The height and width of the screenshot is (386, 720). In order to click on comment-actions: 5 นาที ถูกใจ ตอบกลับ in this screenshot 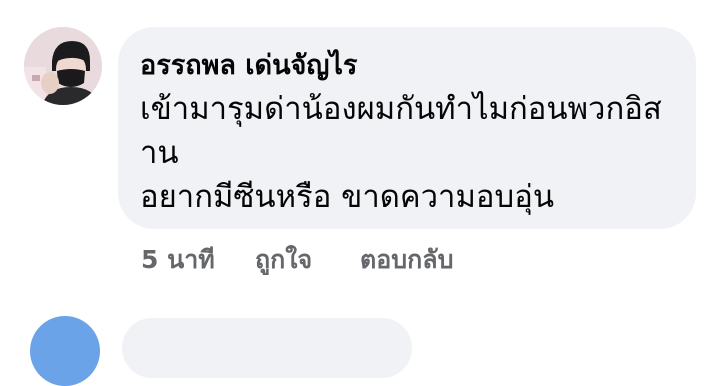, I will do `click(360, 258)`.